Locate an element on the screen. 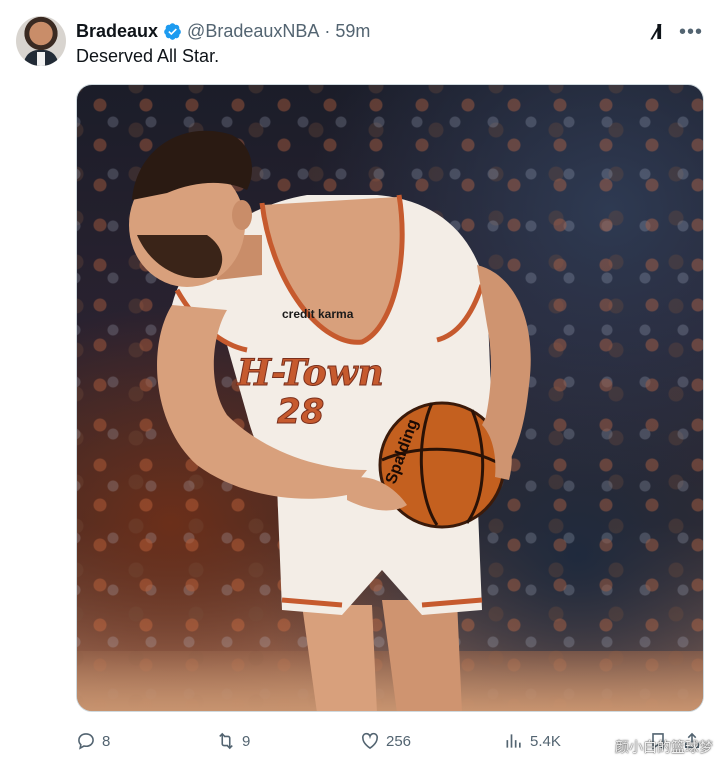 This screenshot has width=719, height=766. reply-icon is located at coordinates (86, 741).